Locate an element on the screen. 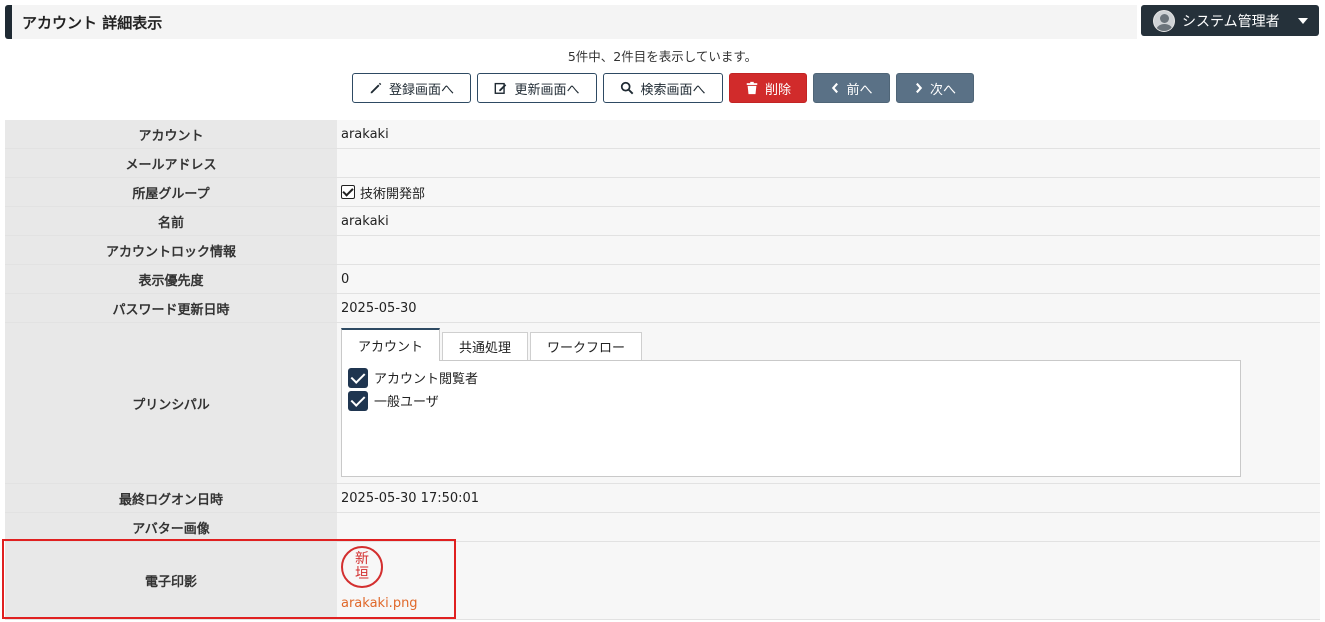  user-menu-button: システム管理者 is located at coordinates (1230, 20).